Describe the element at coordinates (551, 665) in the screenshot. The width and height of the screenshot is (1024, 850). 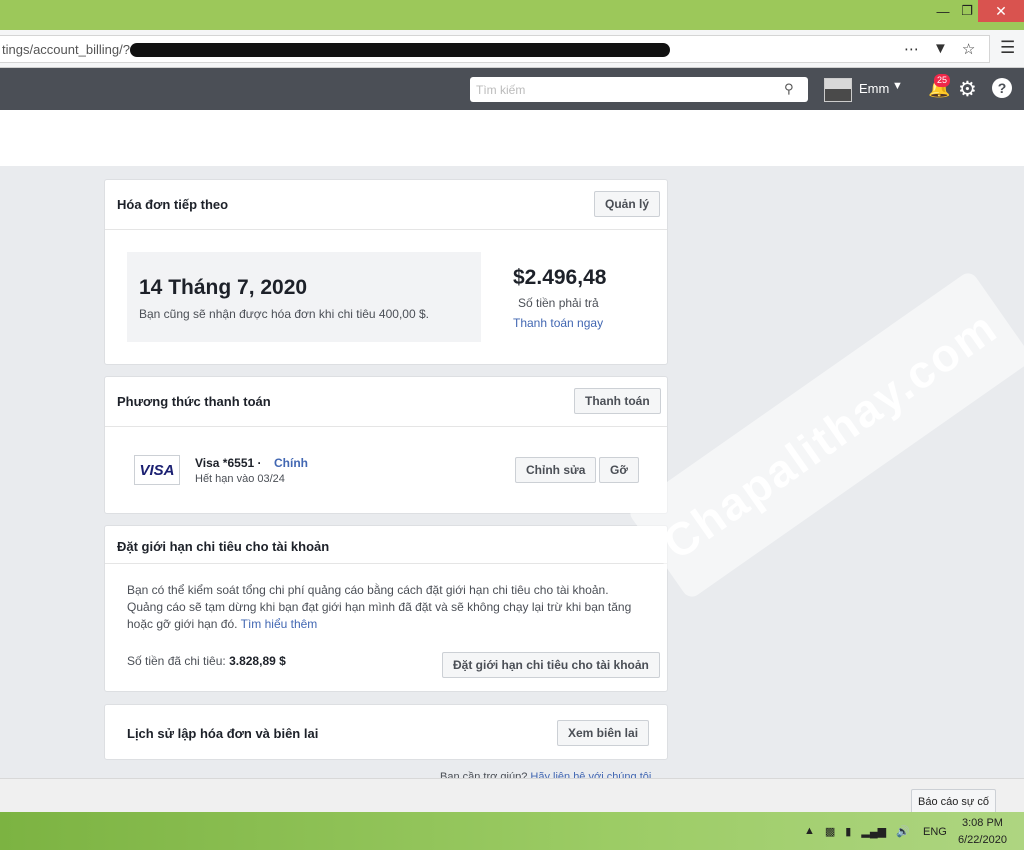
I see `set-spending-limit-button: Đặt giới hạn chi tiêu cho tài khoản` at that location.